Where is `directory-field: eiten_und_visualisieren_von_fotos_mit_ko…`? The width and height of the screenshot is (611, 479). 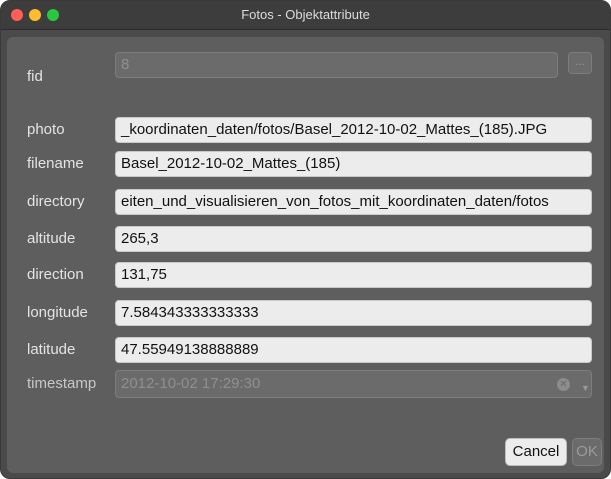
directory-field: eiten_und_visualisieren_von_fotos_mit_ko… is located at coordinates (353, 202).